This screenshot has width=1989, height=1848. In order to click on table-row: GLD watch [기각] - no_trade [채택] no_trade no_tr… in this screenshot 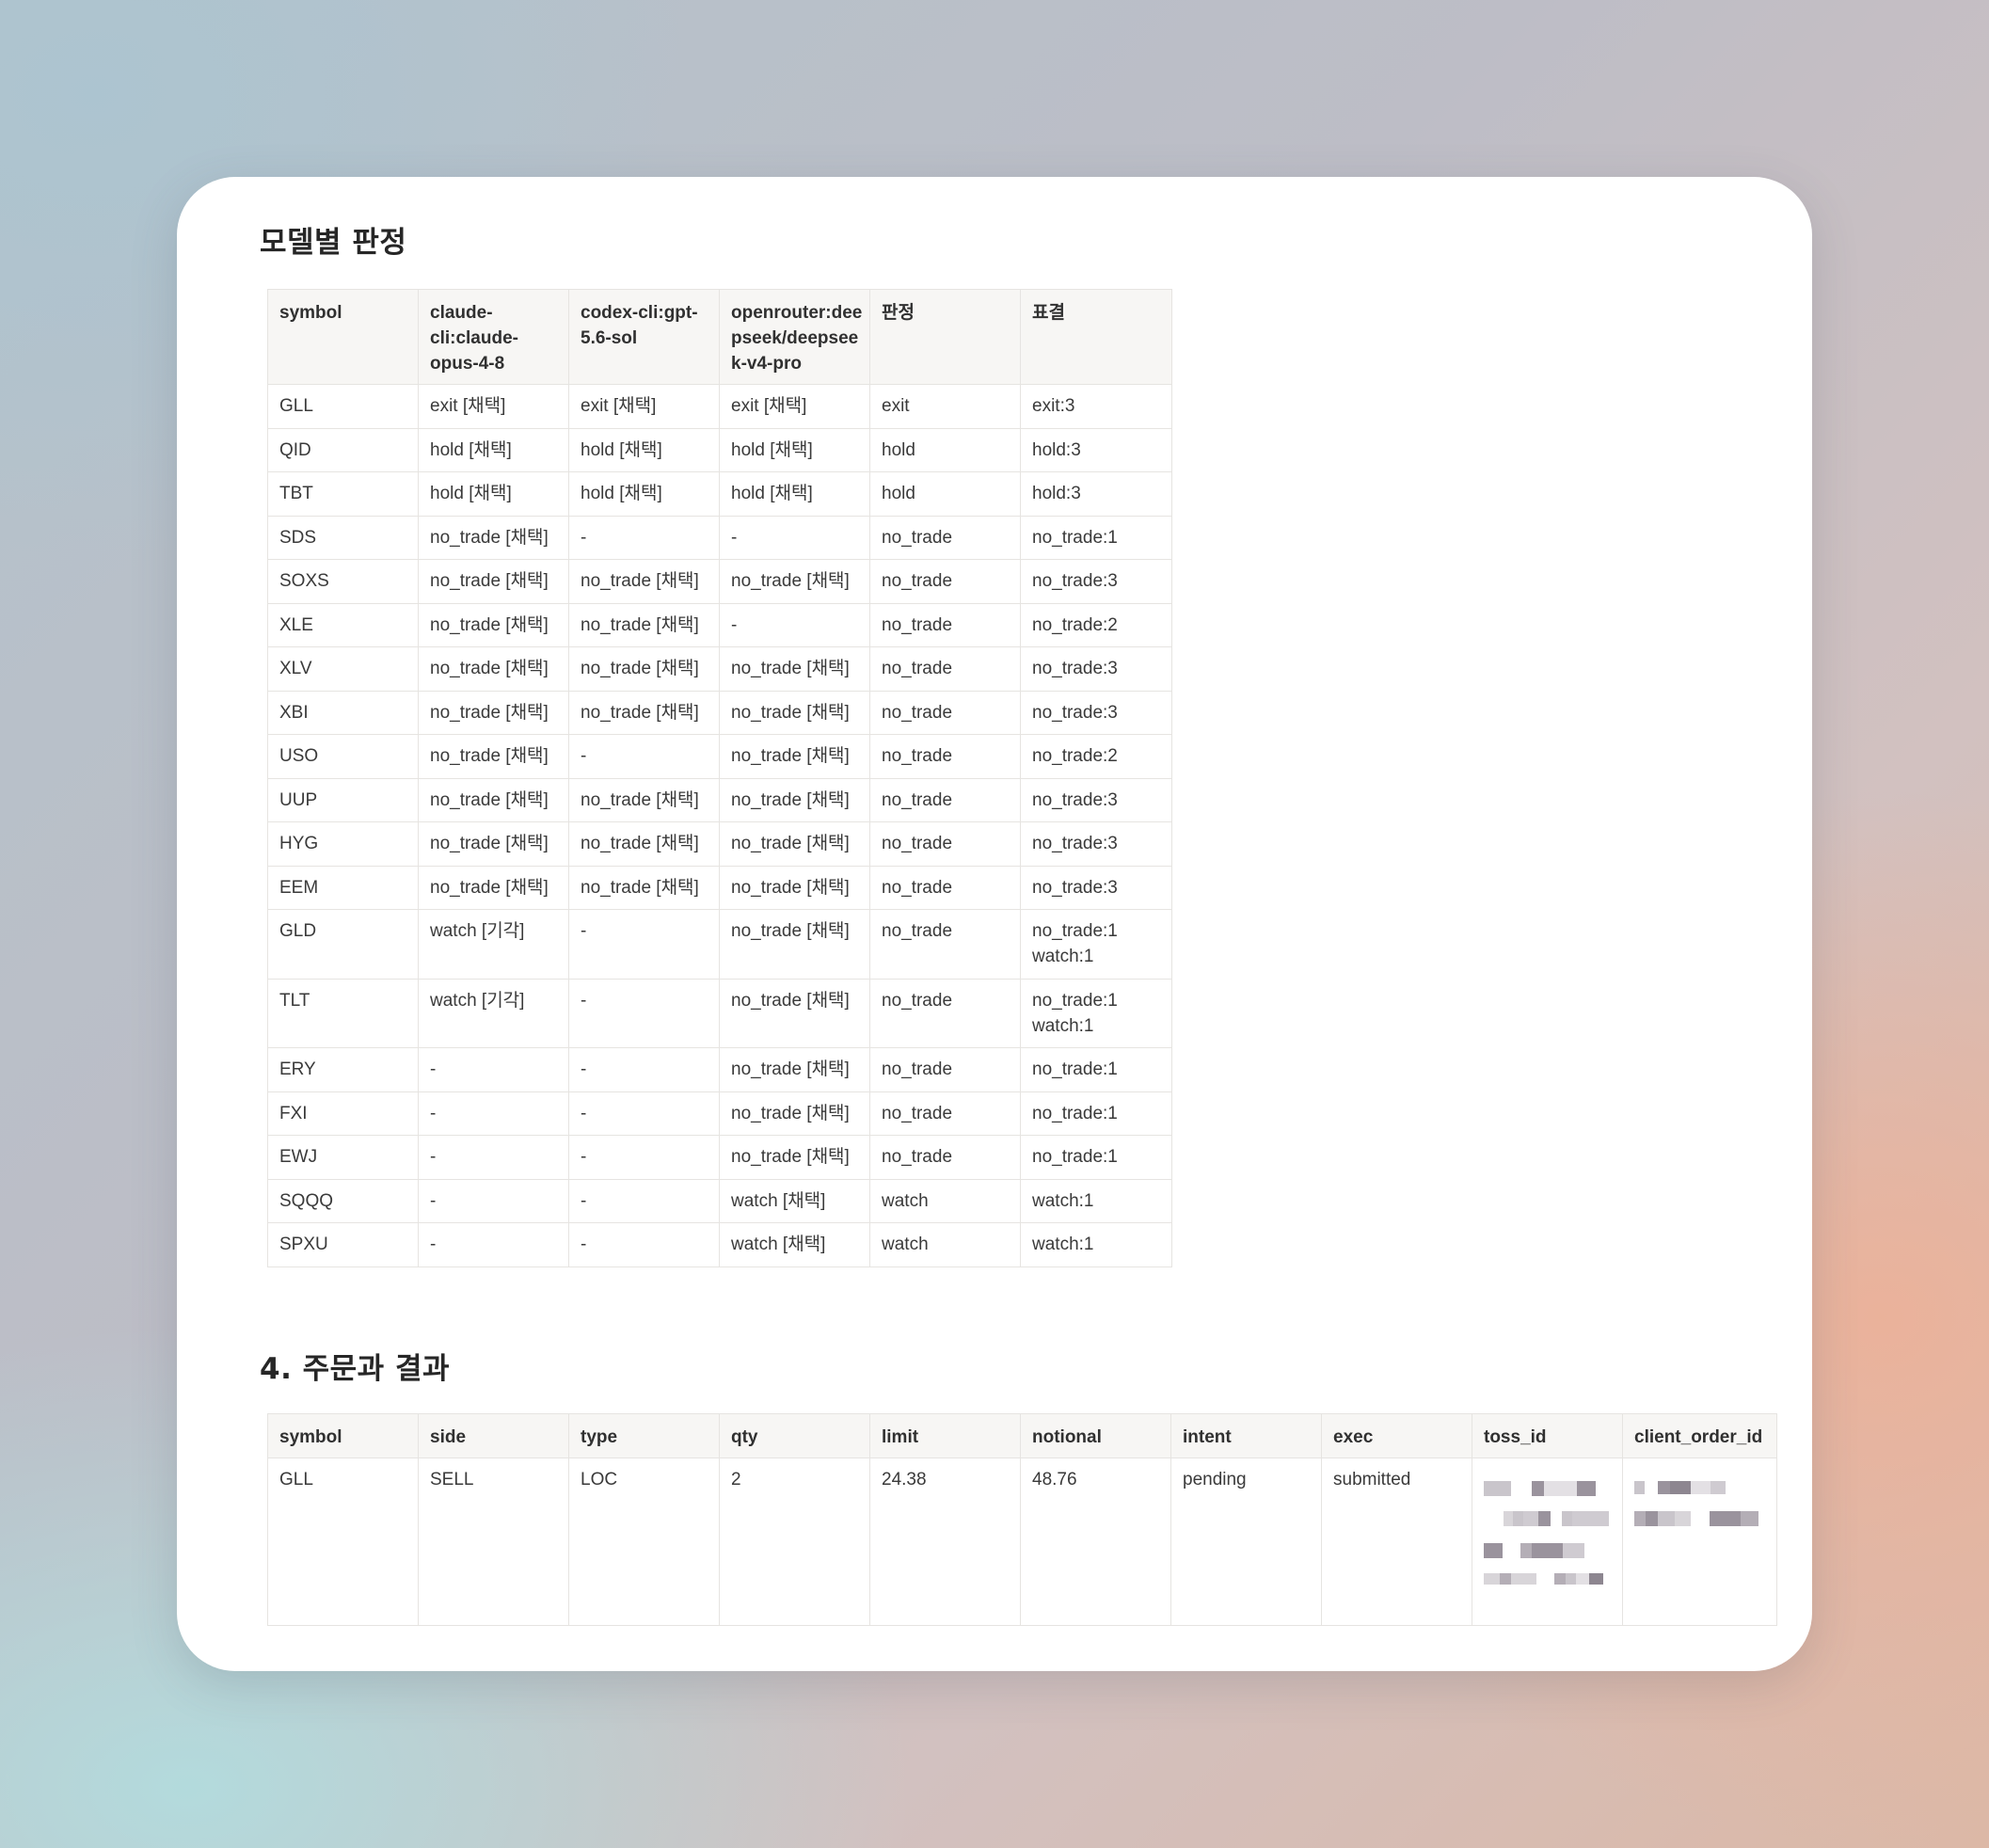, I will do `click(719, 944)`.